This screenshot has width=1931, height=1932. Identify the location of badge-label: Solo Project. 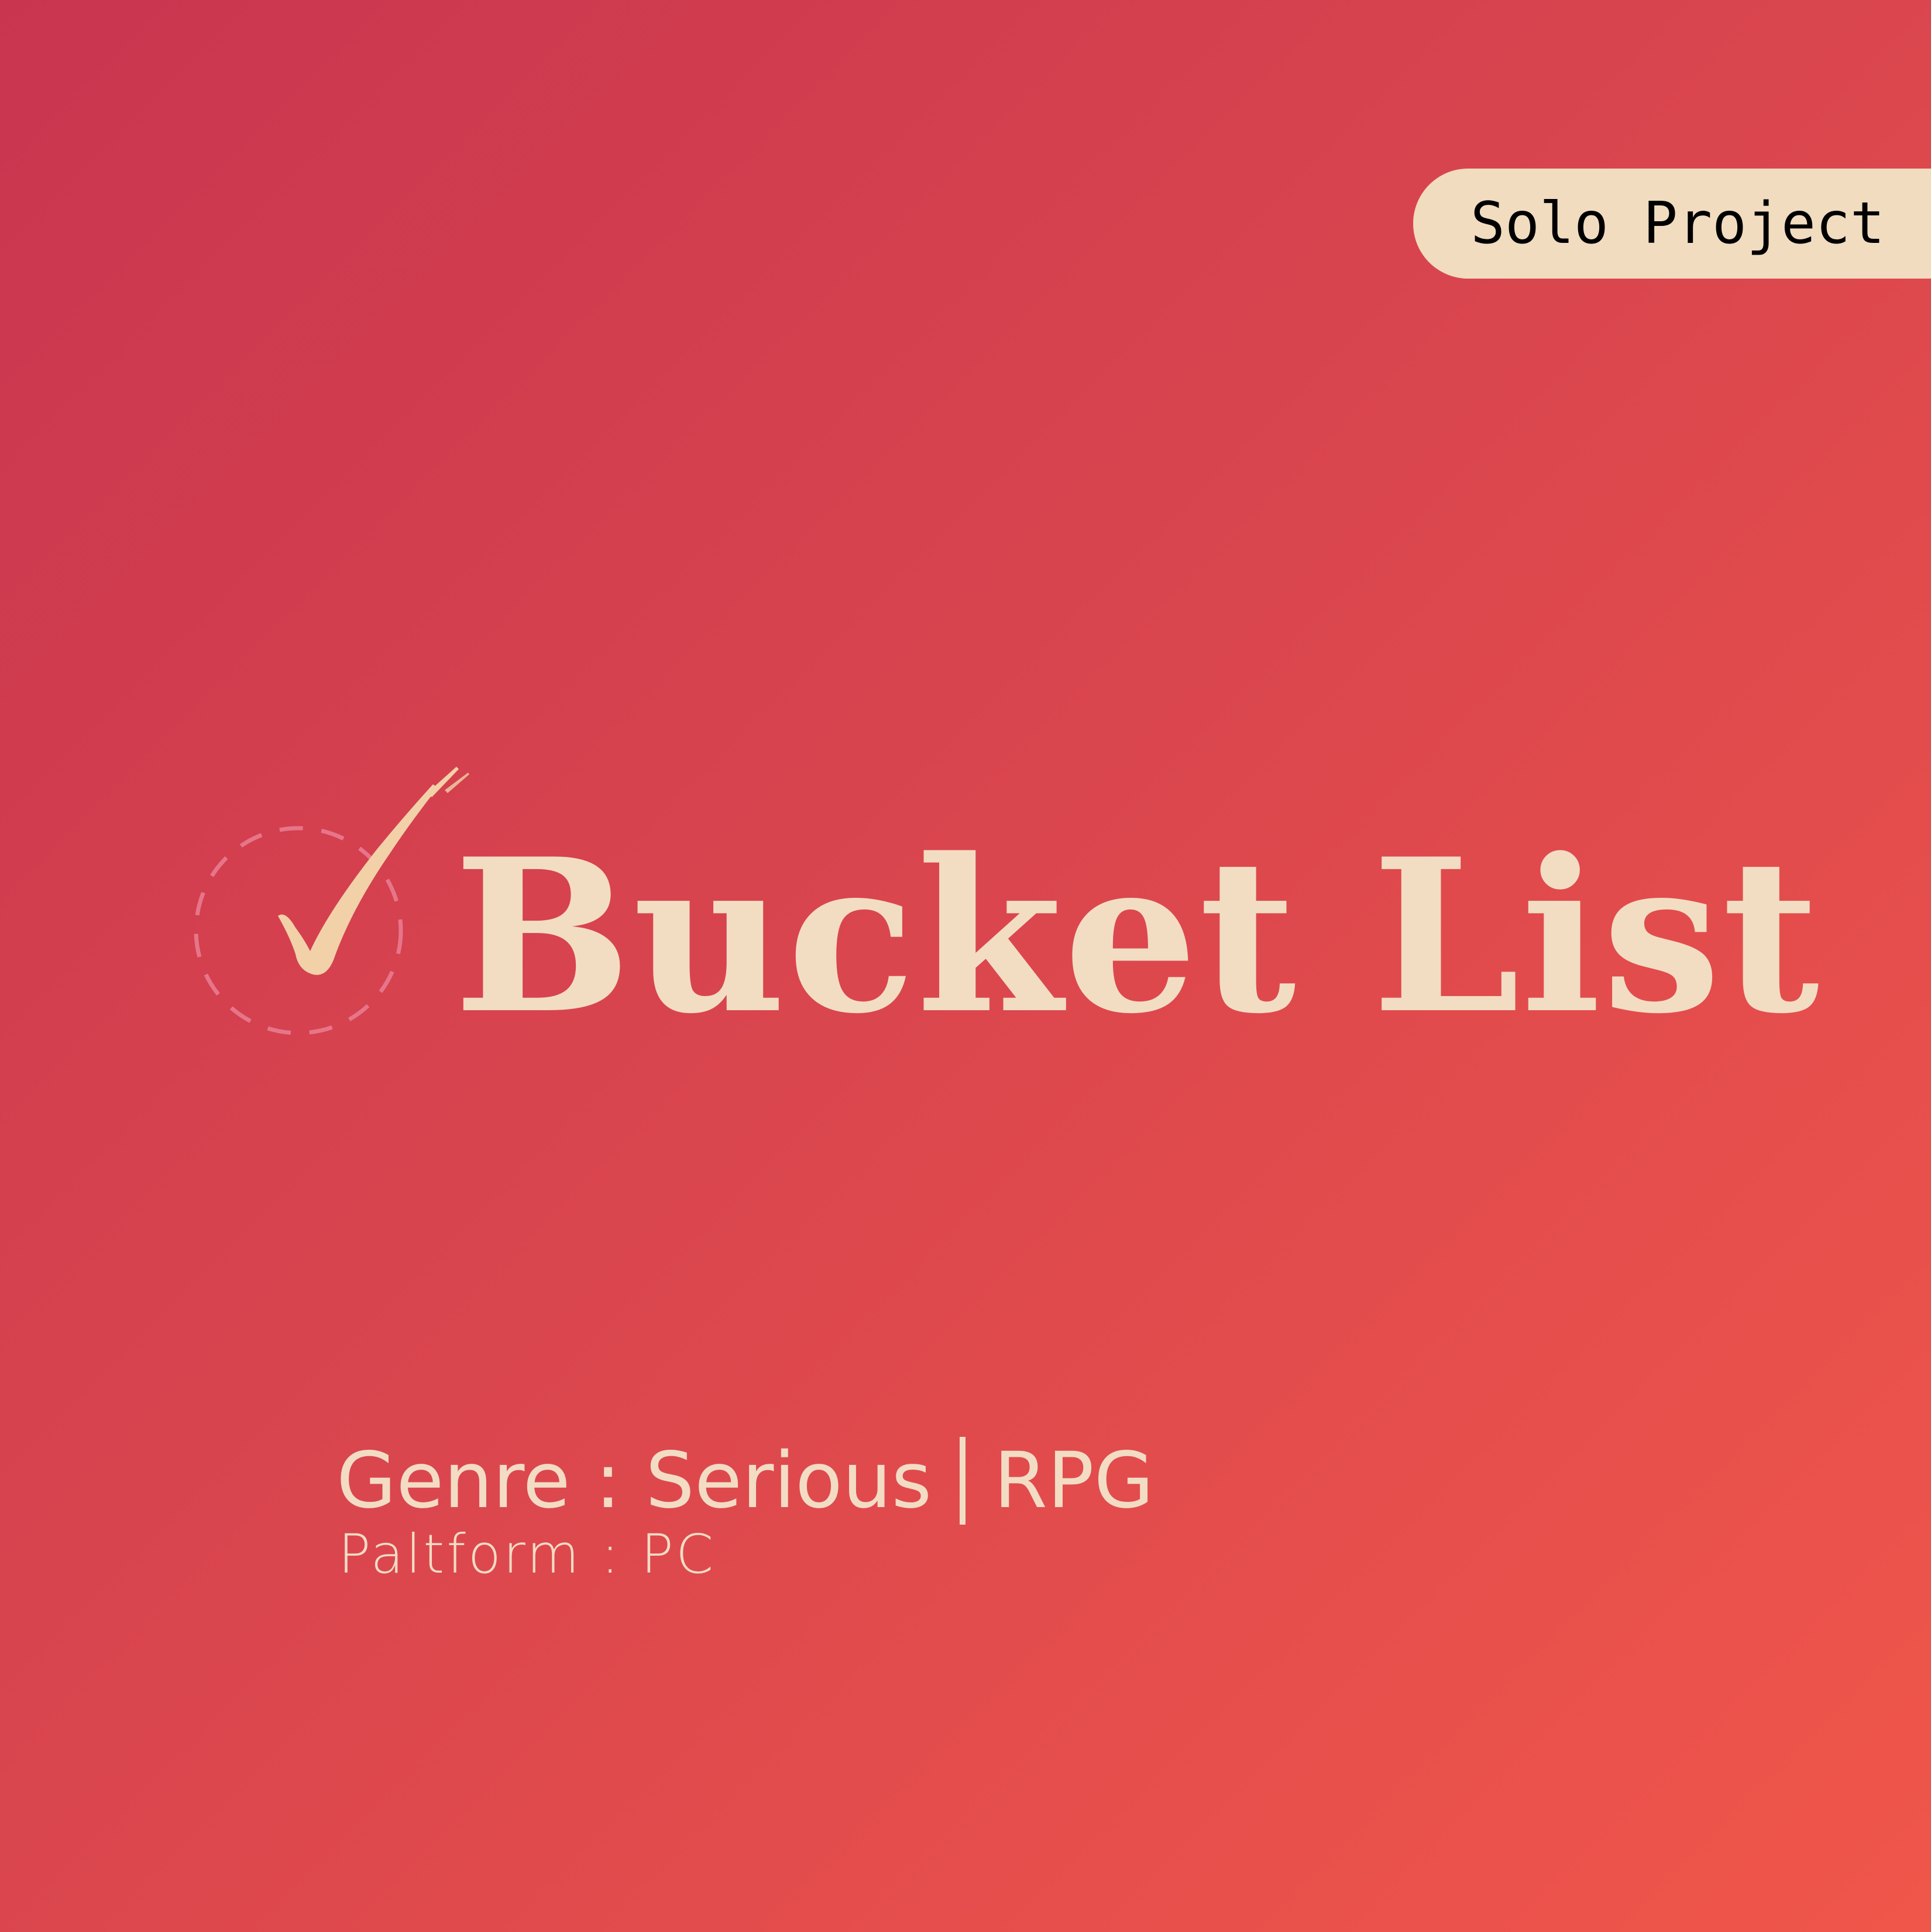
(1677, 224).